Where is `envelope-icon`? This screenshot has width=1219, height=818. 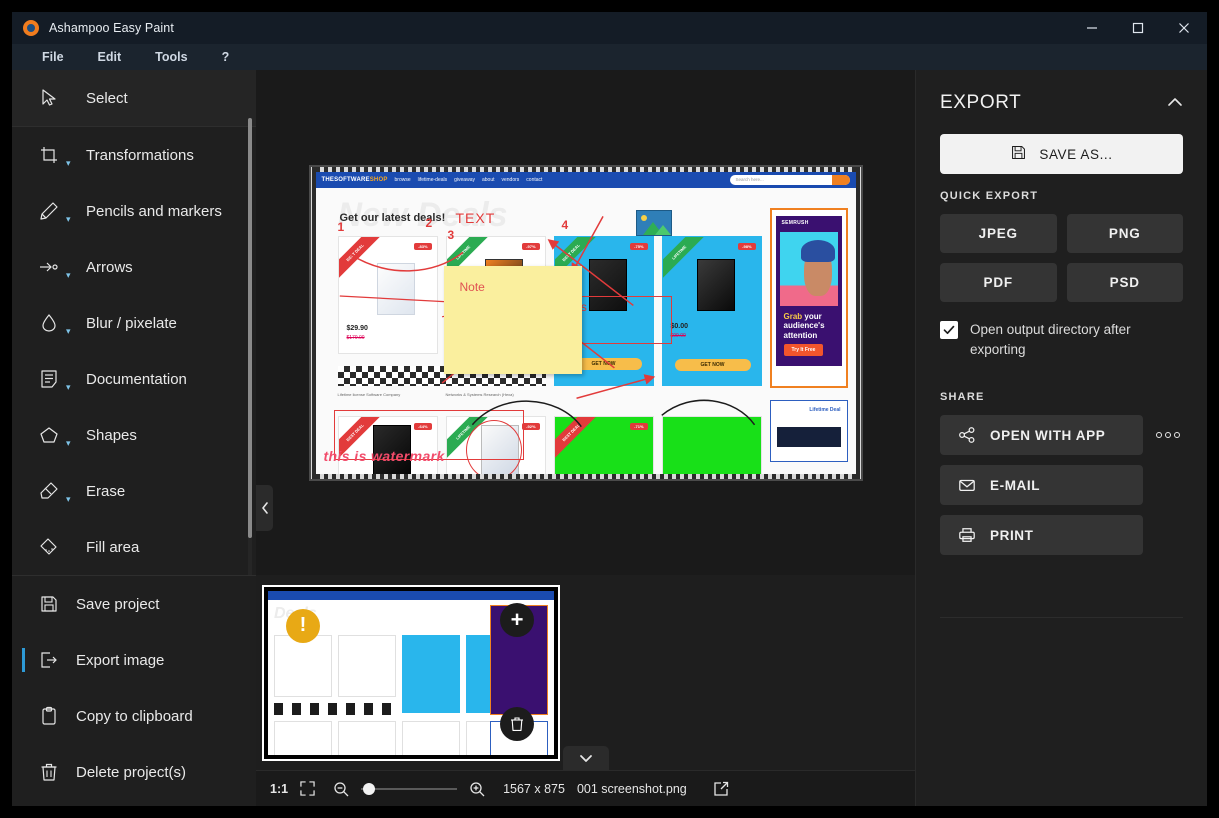
envelope-icon is located at coordinates (967, 485).